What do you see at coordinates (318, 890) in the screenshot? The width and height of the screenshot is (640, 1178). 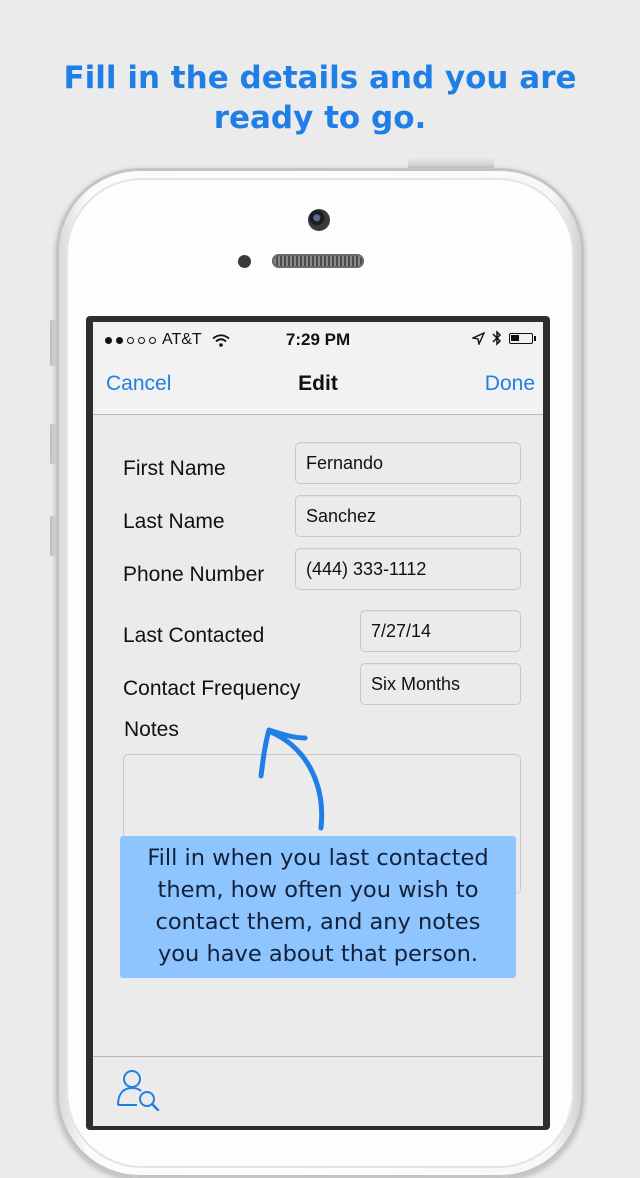 I see `callout-line-2: them, how often you wish to` at bounding box center [318, 890].